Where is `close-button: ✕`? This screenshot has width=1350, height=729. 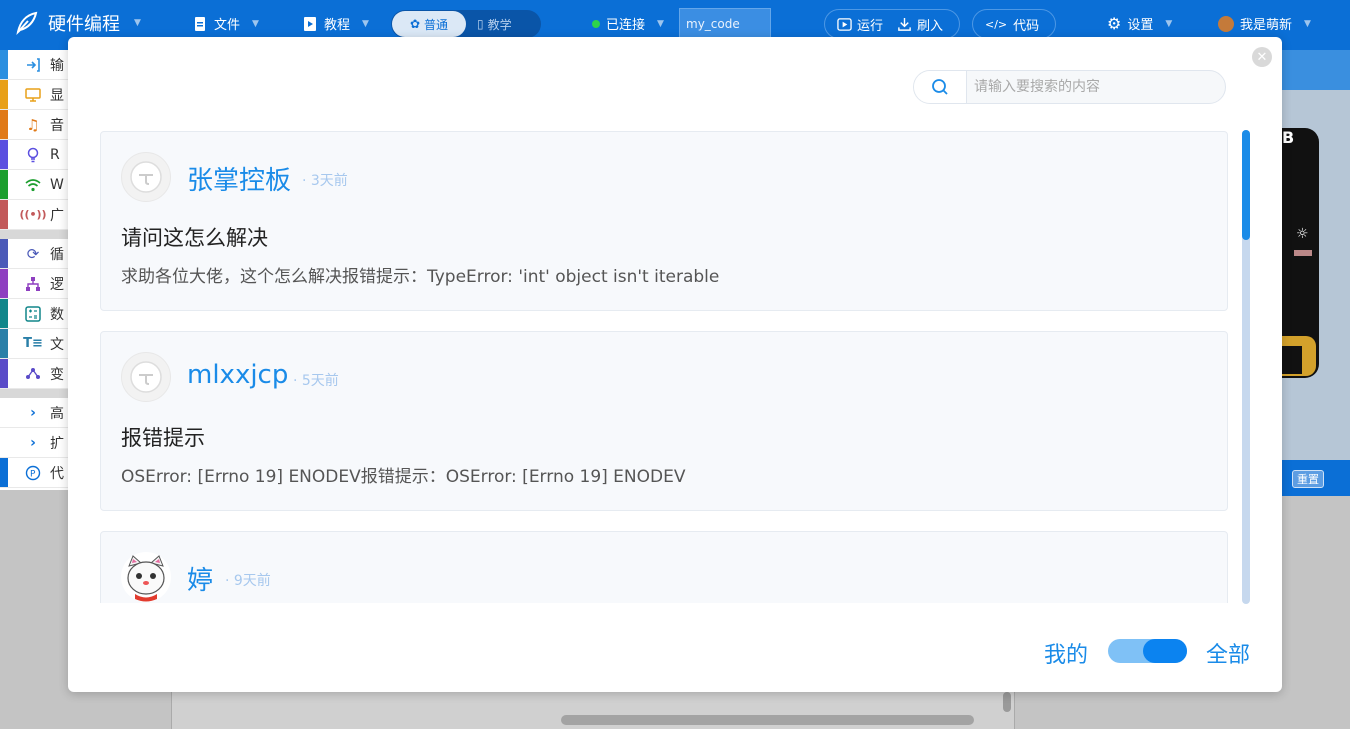 close-button: ✕ is located at coordinates (1262, 57).